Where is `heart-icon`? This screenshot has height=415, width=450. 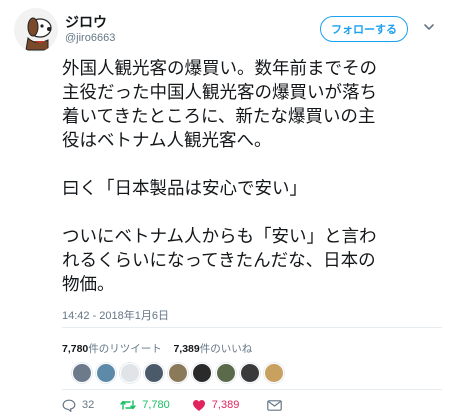
heart-icon is located at coordinates (199, 405).